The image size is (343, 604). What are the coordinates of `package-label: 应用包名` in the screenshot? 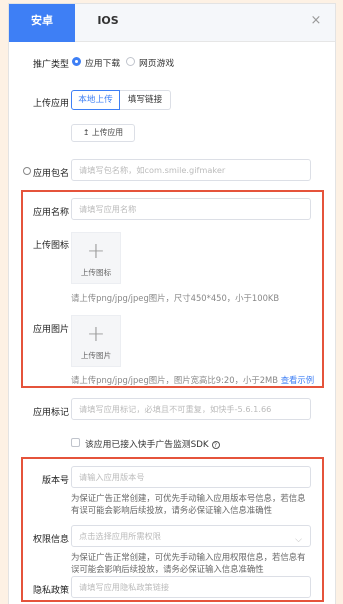 It's located at (50, 174).